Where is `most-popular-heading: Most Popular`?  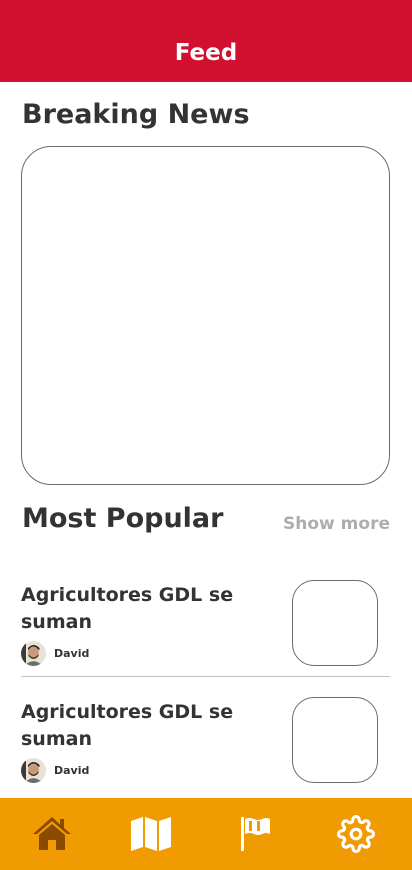 most-popular-heading: Most Popular is located at coordinates (123, 518).